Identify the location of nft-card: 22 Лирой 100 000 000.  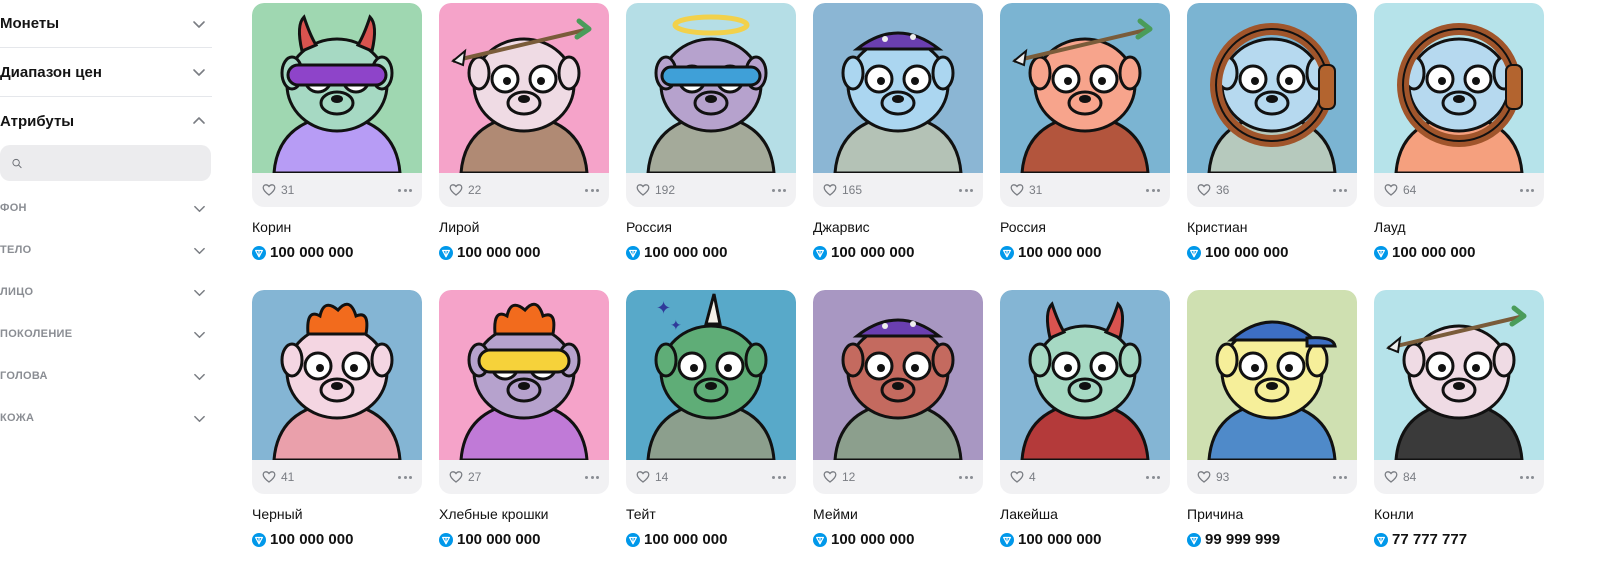
(524, 139).